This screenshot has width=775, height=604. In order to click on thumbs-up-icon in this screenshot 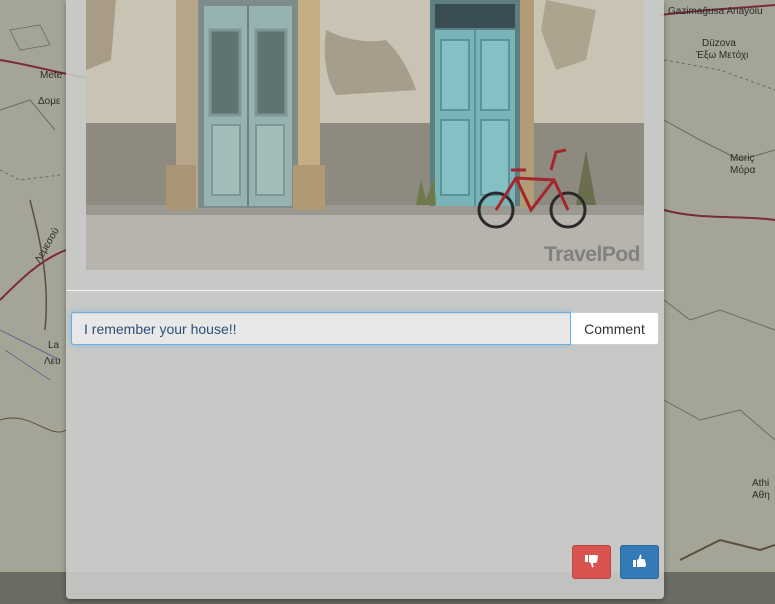, I will do `click(639, 562)`.